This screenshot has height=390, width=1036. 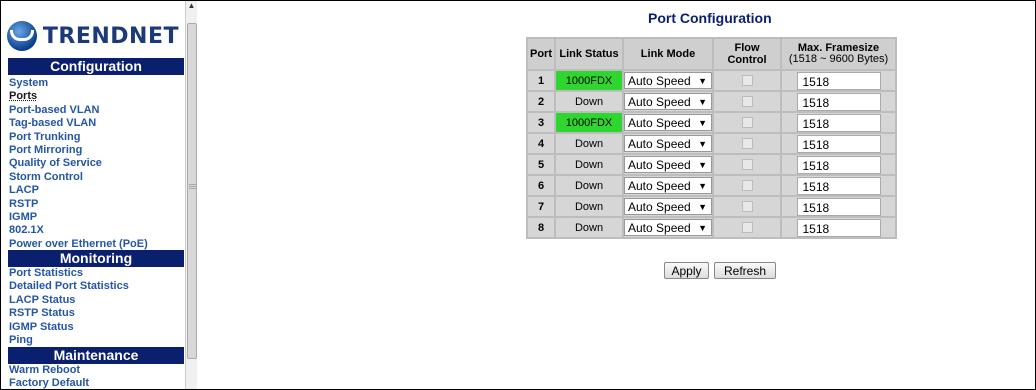 What do you see at coordinates (78, 137) in the screenshot?
I see `sidebar-item-port-trunking: Port Trunking` at bounding box center [78, 137].